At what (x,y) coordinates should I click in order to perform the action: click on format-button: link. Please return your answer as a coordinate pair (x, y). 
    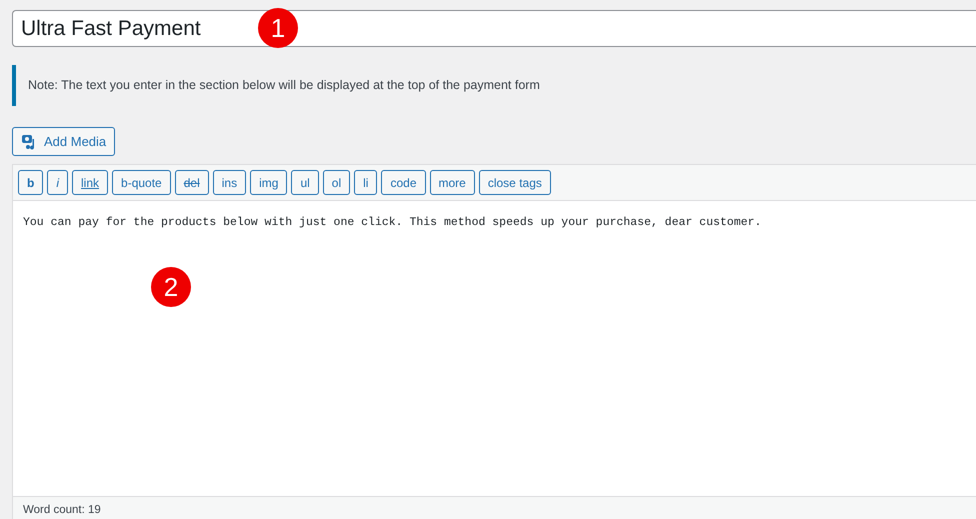
    Looking at the image, I should click on (90, 182).